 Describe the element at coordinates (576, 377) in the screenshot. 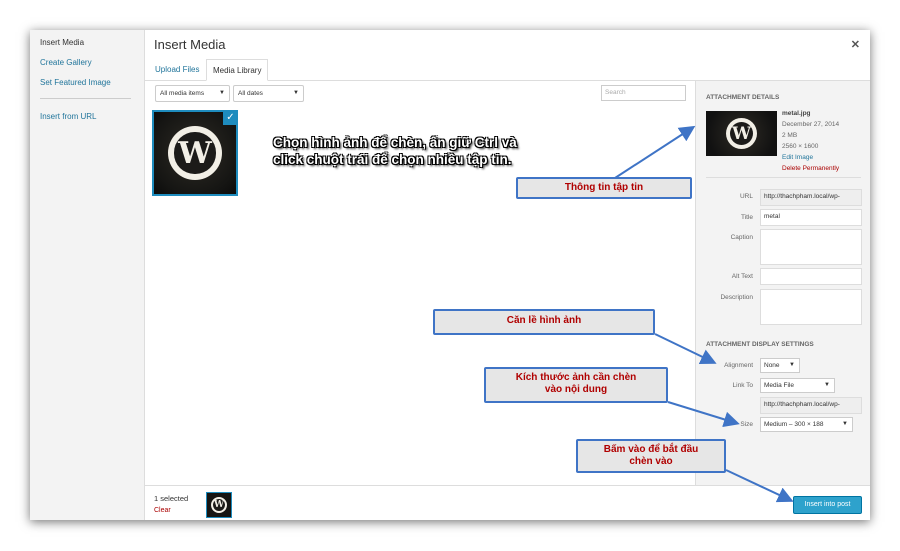

I see `callout-size-line-1: Kích thước ảnh cần chèn` at that location.